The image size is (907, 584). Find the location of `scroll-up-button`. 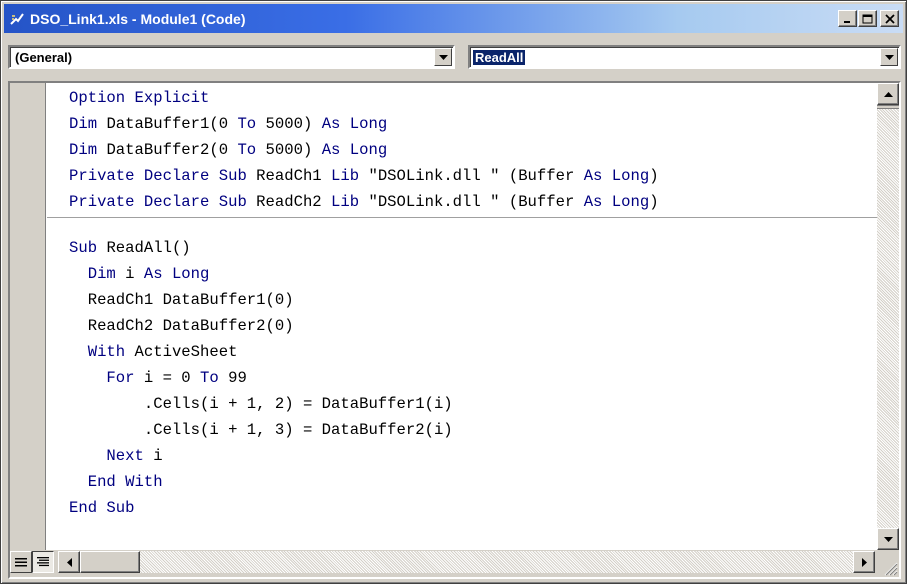

scroll-up-button is located at coordinates (888, 94).